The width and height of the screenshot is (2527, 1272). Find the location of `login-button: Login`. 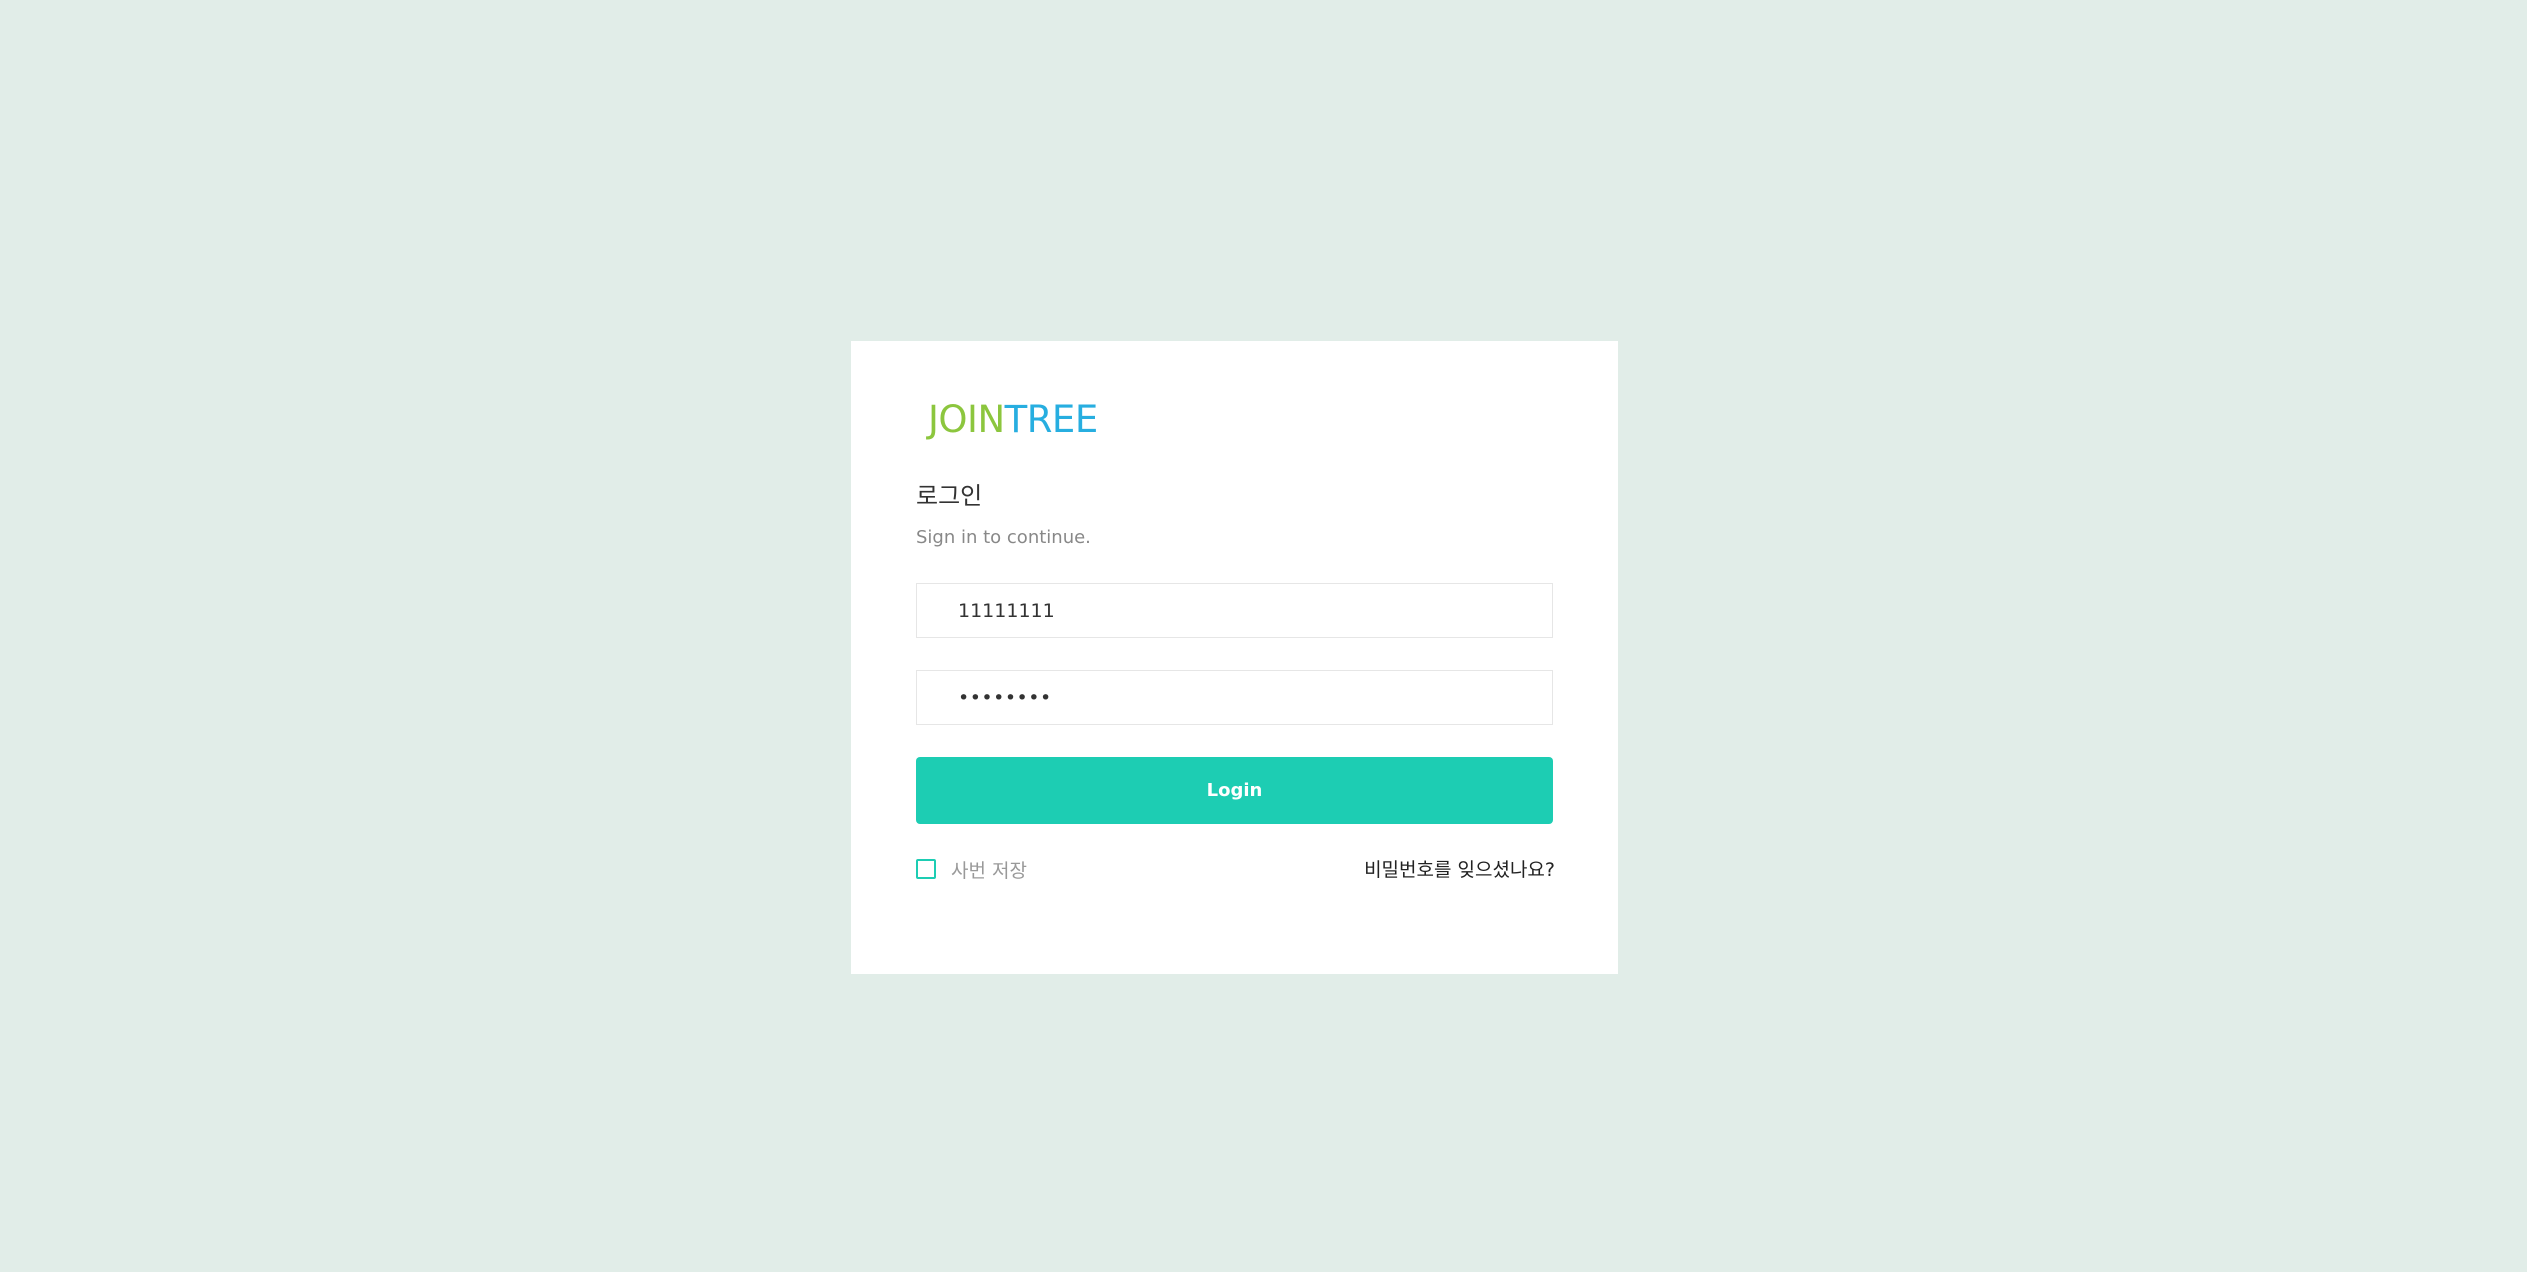

login-button: Login is located at coordinates (1234, 790).